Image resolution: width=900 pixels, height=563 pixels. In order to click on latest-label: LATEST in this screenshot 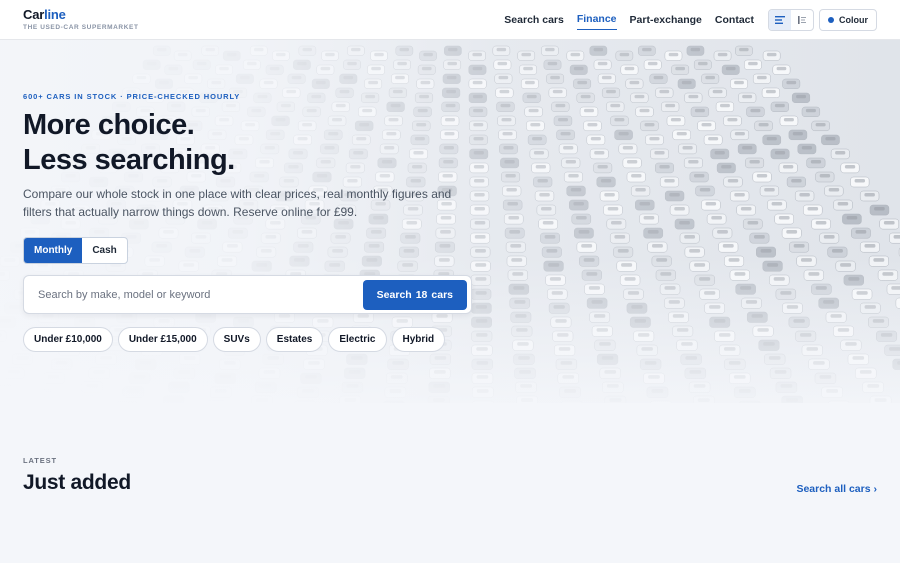, I will do `click(40, 460)`.